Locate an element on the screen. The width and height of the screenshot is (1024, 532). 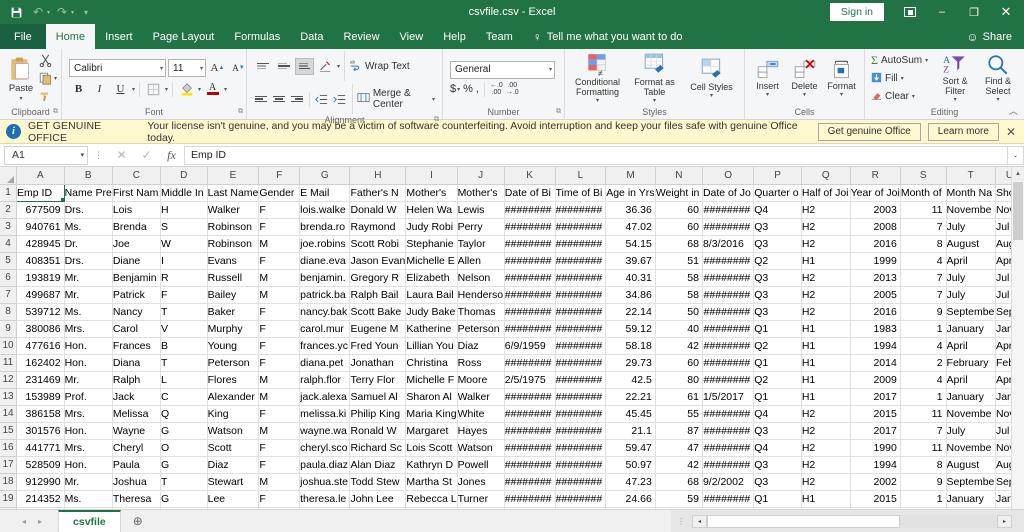
bold-button: B is located at coordinates (78, 89).